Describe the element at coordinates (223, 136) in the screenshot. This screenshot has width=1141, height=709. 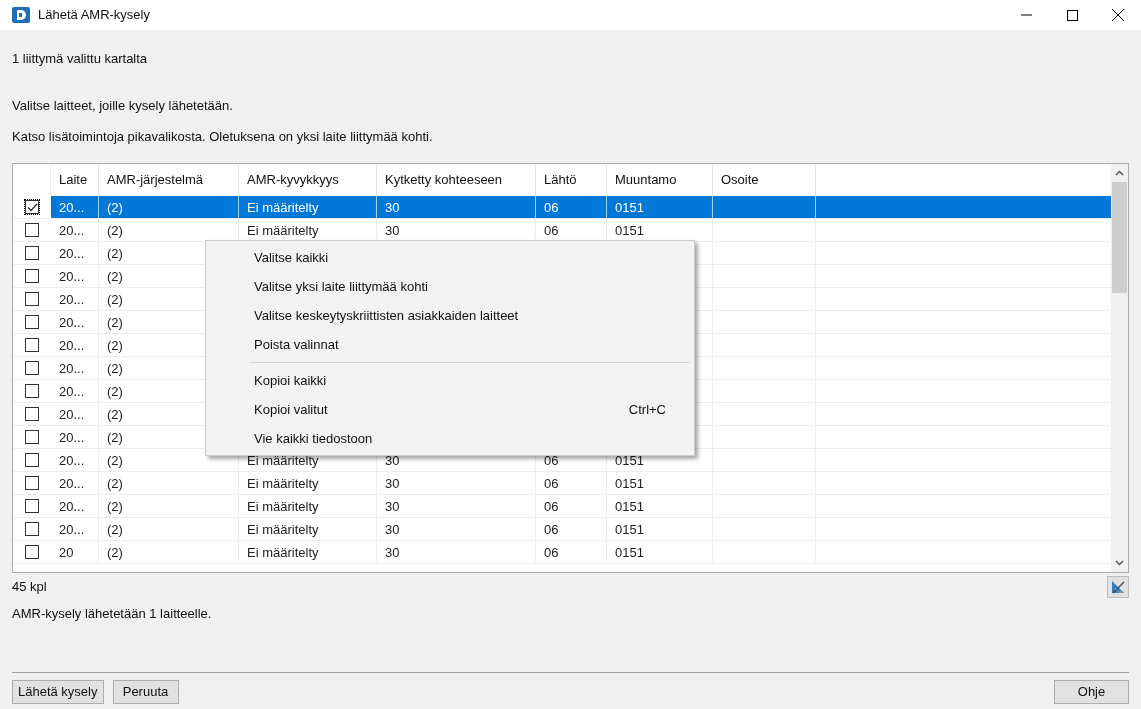
I see `instruction-text: Katso lisätoimintoja pikavalikosta. Oletuksena on yksi laite liittymää kohti.` at that location.